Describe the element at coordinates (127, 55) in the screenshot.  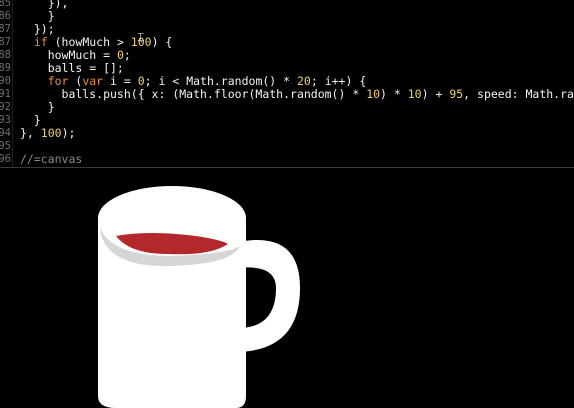
I see `code-token: ;` at that location.